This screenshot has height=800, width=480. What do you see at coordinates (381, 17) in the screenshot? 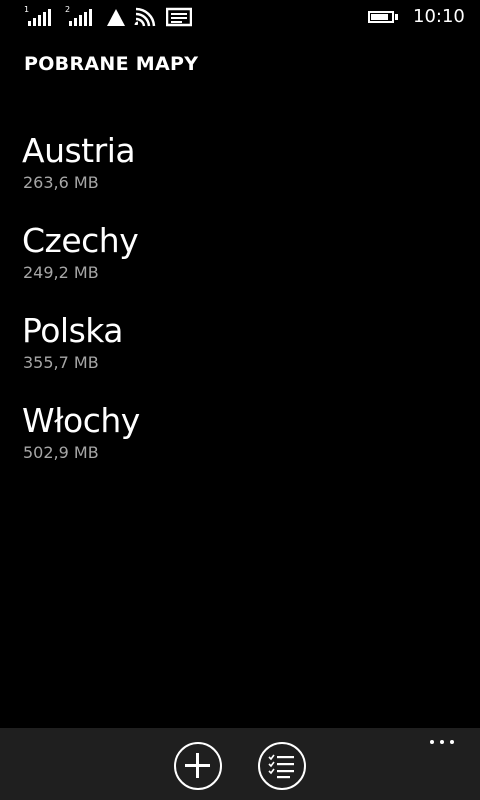
I see `battery-icon` at bounding box center [381, 17].